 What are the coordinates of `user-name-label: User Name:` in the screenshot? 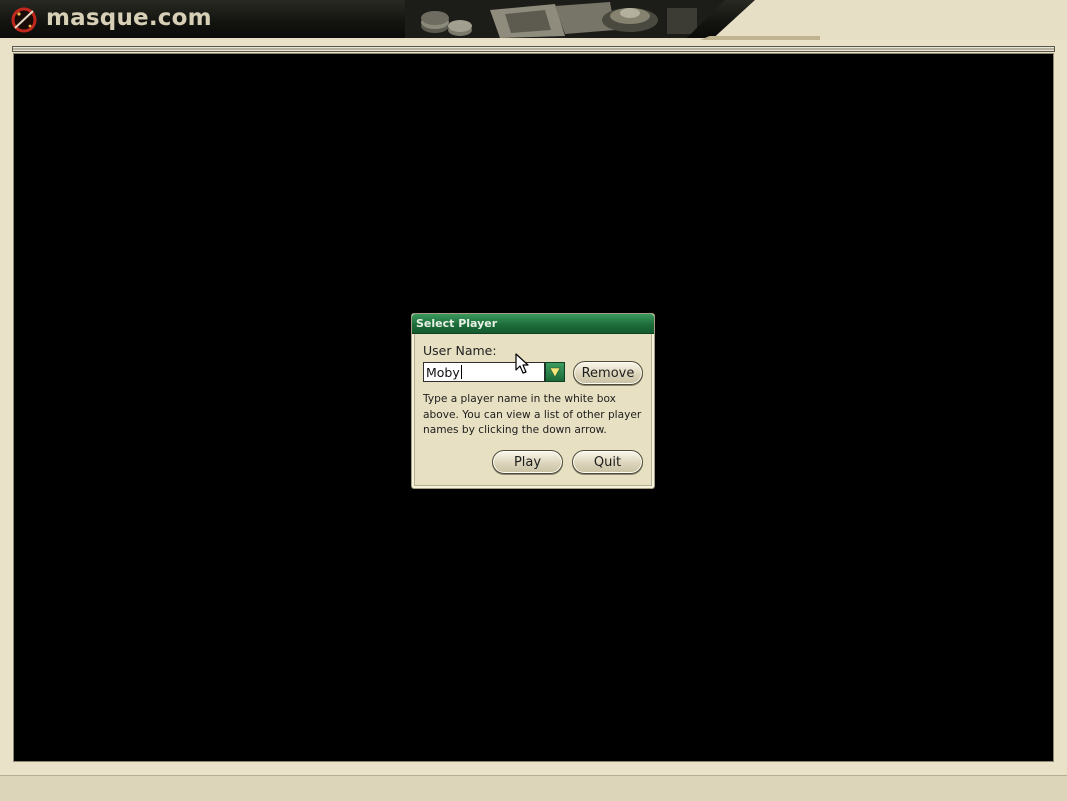 It's located at (460, 350).